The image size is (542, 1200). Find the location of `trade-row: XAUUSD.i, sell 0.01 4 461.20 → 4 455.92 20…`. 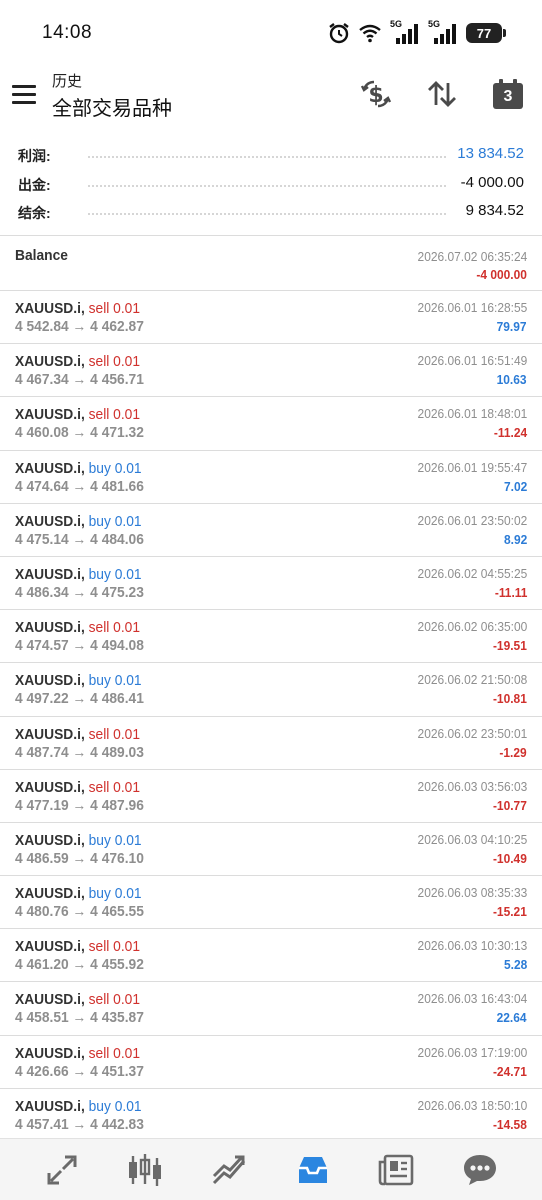

trade-row: XAUUSD.i, sell 0.01 4 461.20 → 4 455.92 20… is located at coordinates (271, 956).